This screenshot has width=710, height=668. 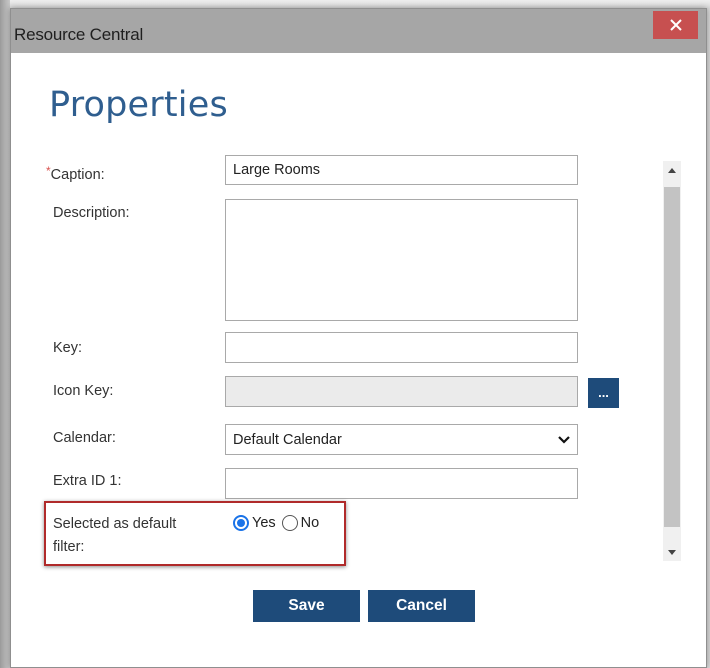 I want to click on default-filter-label-line2: filter:, so click(x=69, y=547).